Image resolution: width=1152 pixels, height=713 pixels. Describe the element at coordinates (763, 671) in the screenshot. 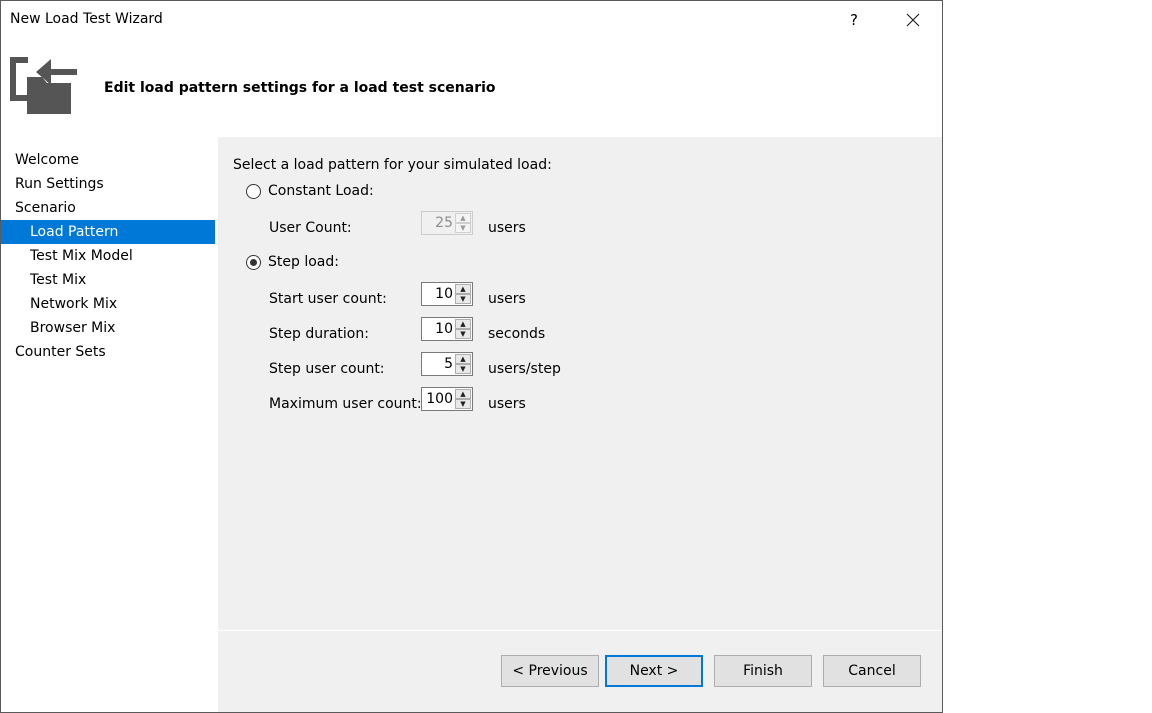

I see `finish-button: Finish` at that location.